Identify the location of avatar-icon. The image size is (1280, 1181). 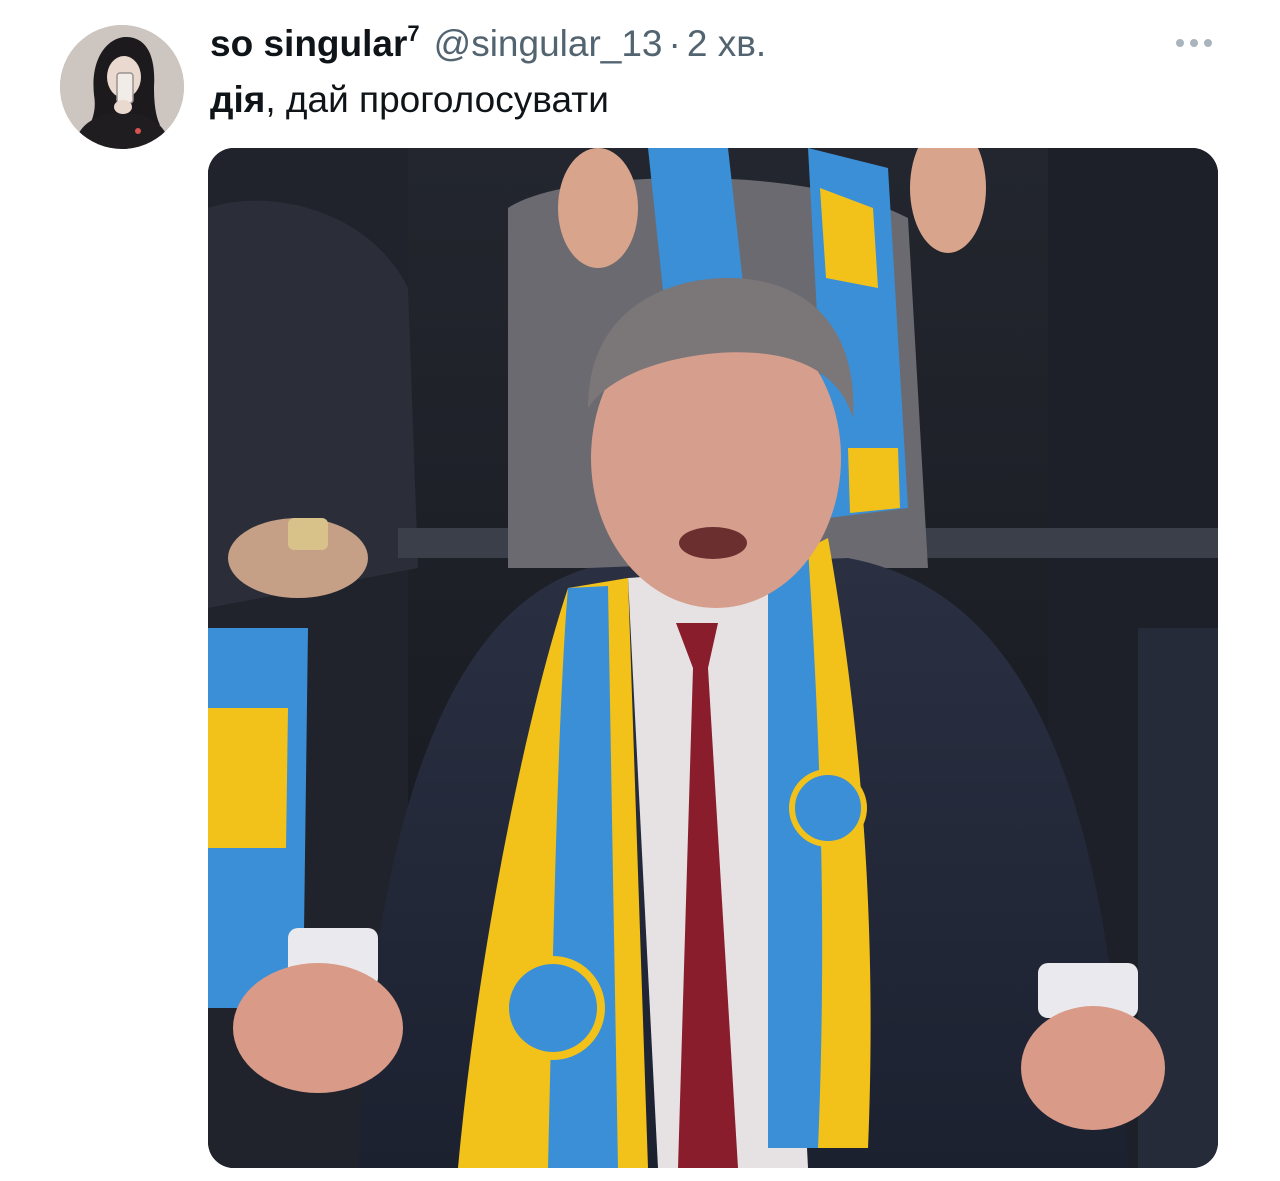
(122, 87).